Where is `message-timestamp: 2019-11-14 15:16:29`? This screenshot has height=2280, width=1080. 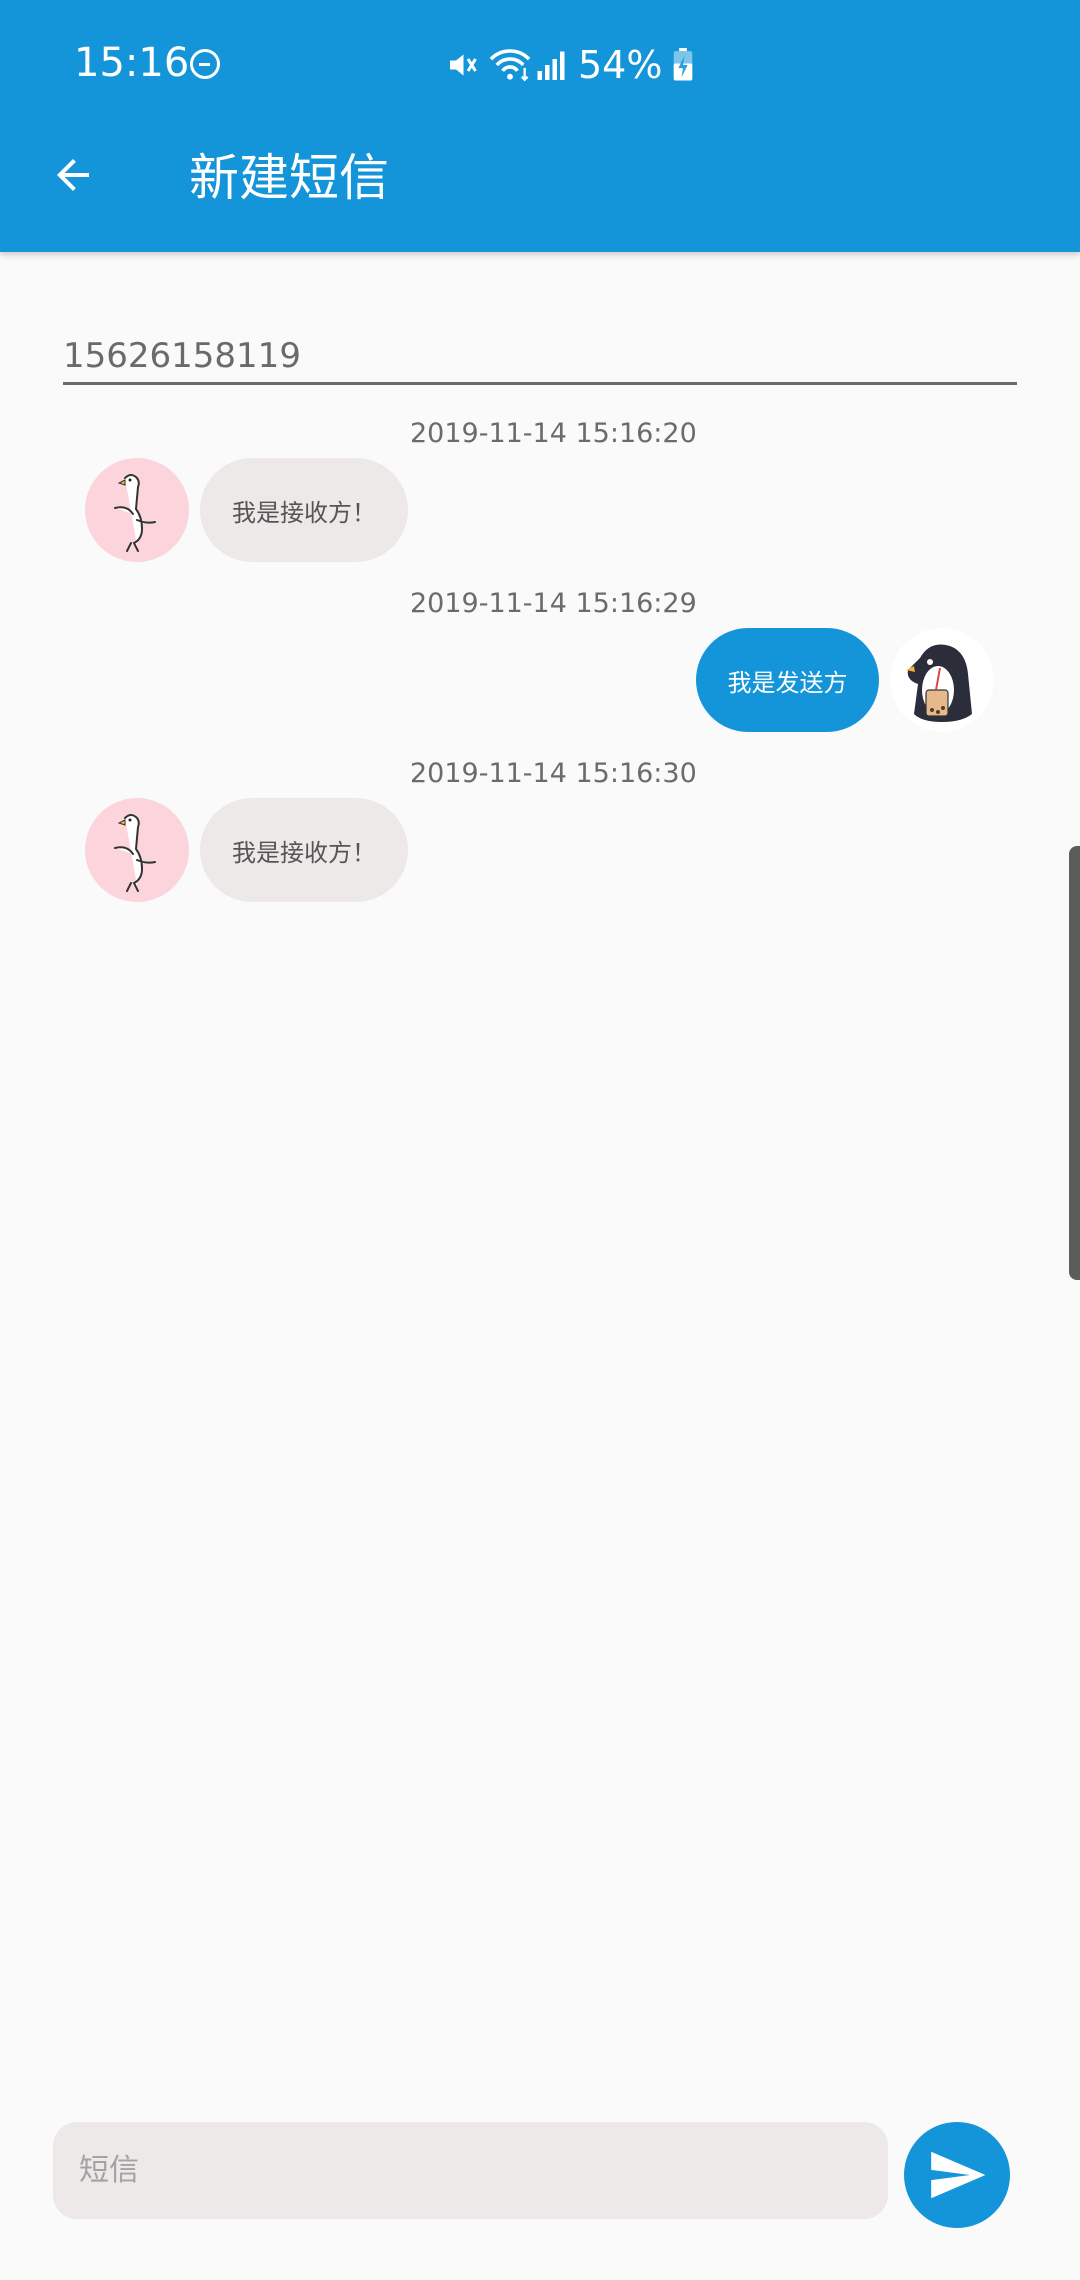
message-timestamp: 2019-11-14 15:16:29 is located at coordinates (553, 603).